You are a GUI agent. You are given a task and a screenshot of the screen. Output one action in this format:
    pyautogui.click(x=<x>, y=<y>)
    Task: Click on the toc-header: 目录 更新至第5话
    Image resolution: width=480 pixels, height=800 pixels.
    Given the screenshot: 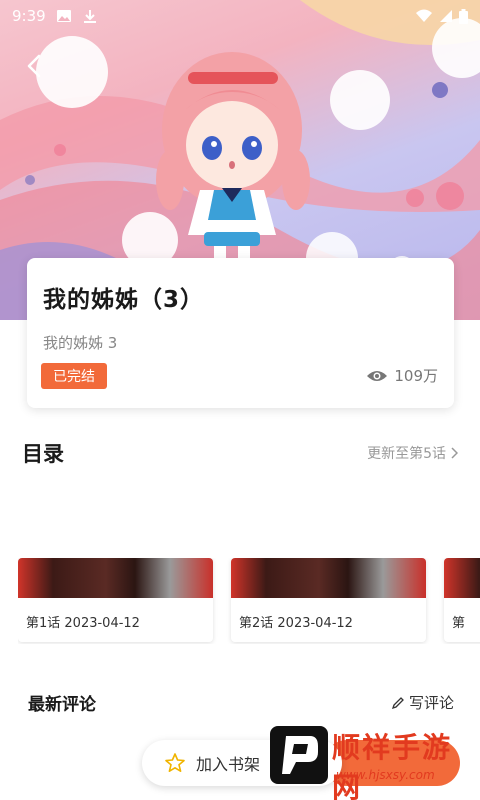 What is the action you would take?
    pyautogui.click(x=240, y=453)
    